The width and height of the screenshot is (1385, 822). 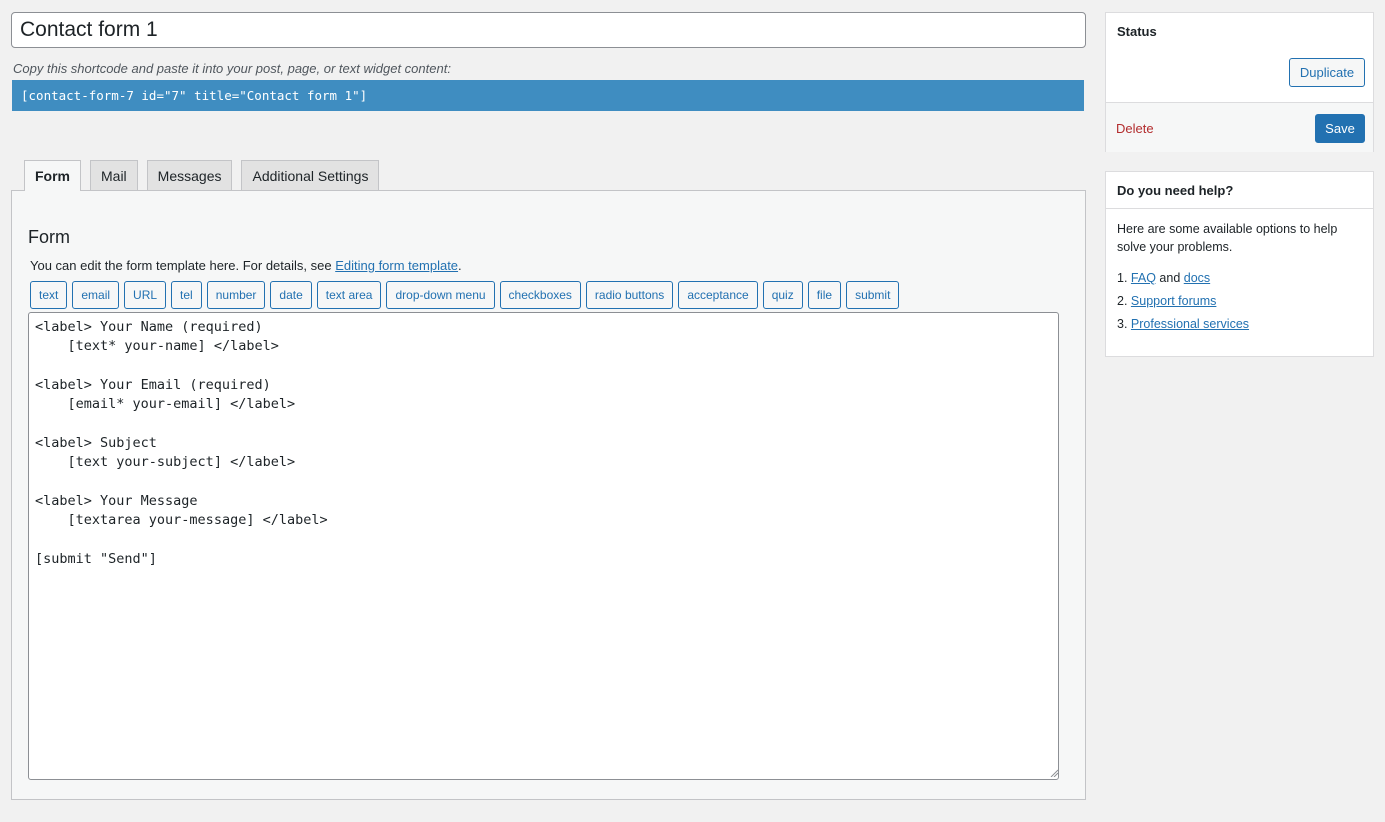 I want to click on tab-form: Form, so click(x=52, y=175).